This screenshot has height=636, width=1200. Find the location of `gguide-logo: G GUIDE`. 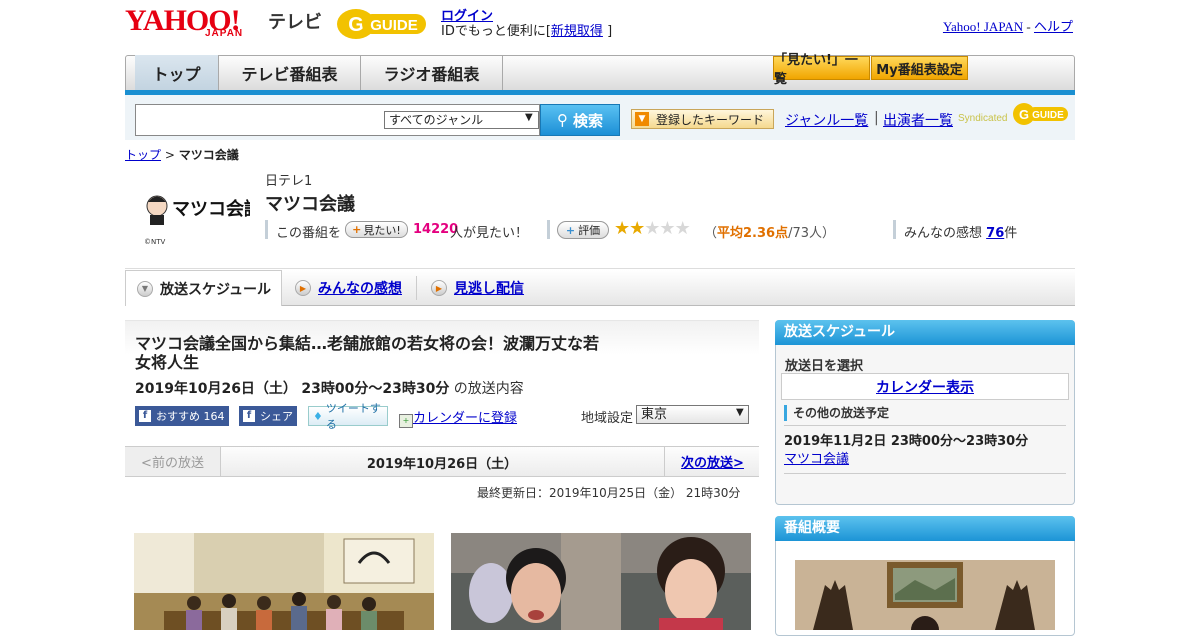

gguide-logo: G GUIDE is located at coordinates (383, 24).